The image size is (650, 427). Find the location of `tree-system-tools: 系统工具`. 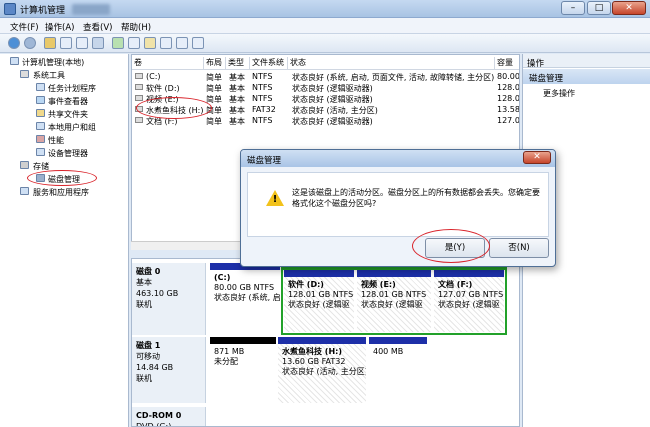

tree-system-tools: 系统工具 is located at coordinates (49, 75).